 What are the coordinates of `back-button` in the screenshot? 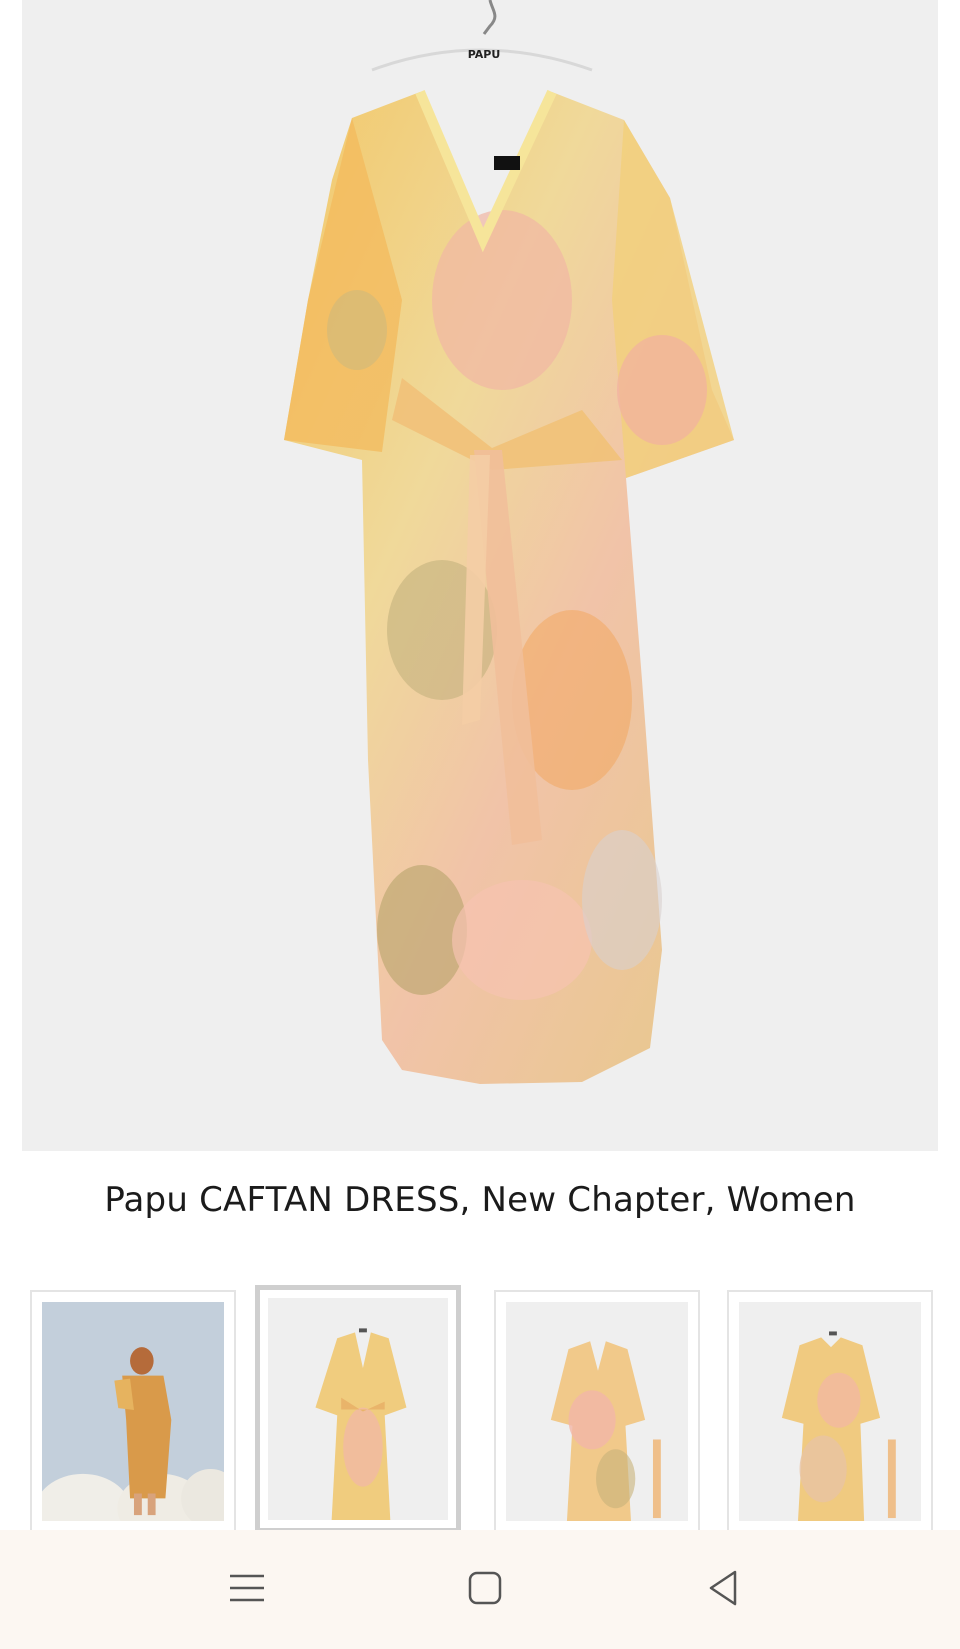 It's located at (723, 1588).